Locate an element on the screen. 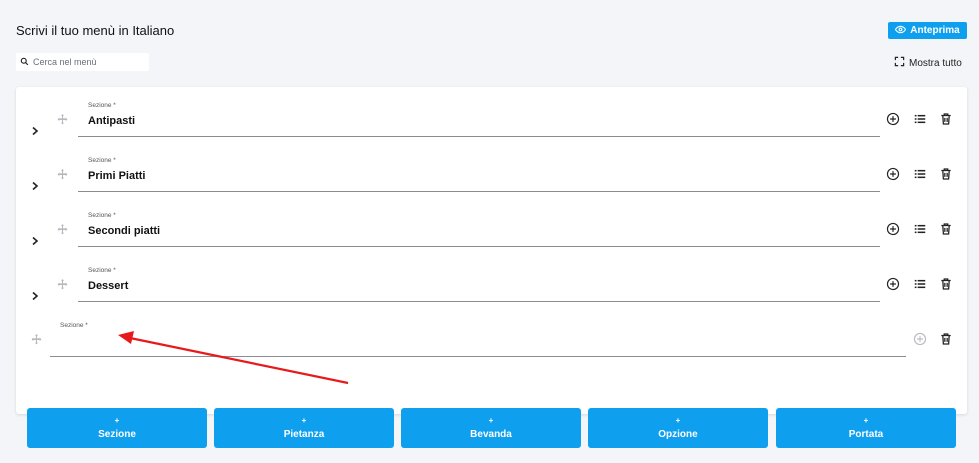 This screenshot has width=979, height=463. search-box is located at coordinates (82, 62).